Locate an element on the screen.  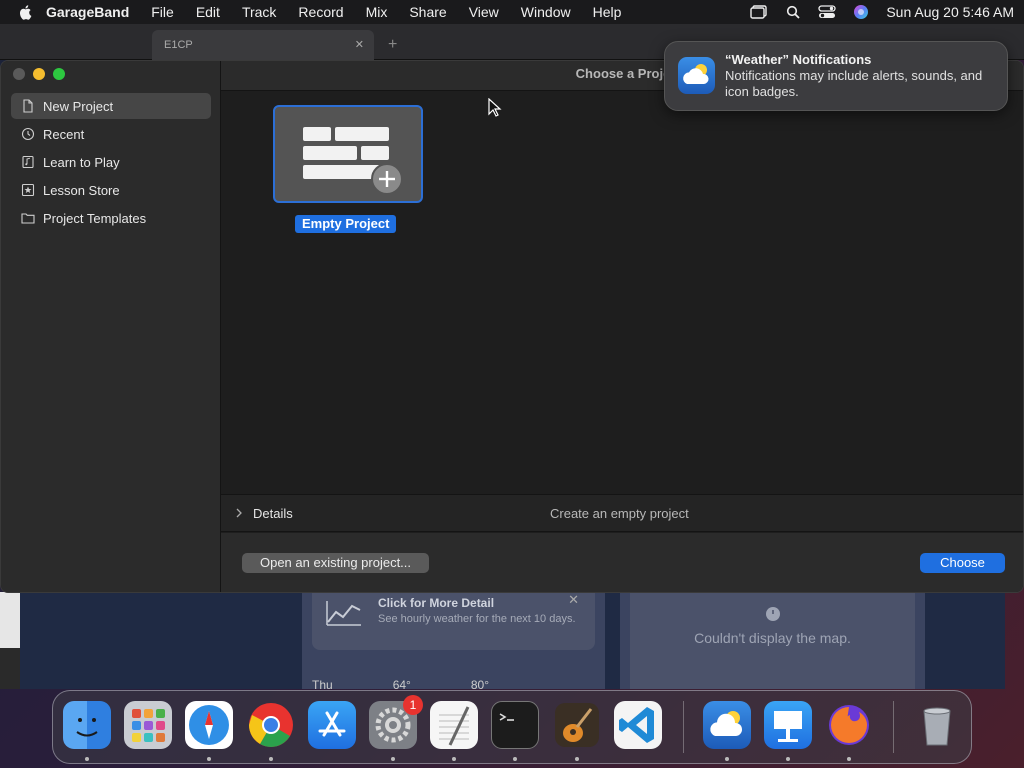
firefox-icon is located at coordinates (849, 725).